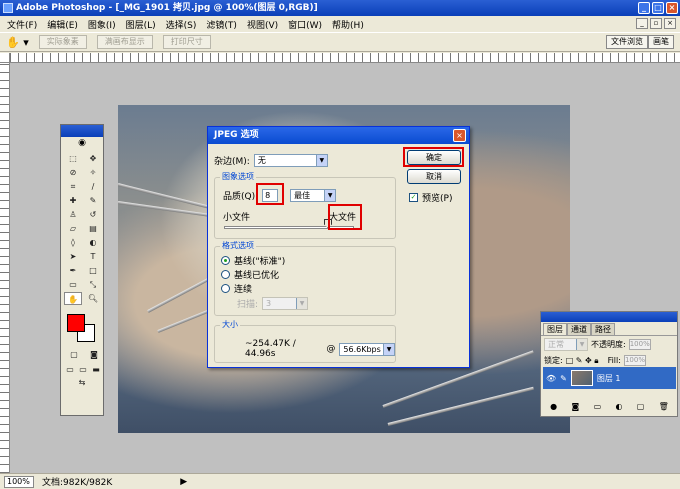 This screenshot has height=489, width=680. Describe the element at coordinates (5, 58) in the screenshot. I see `ruler-origin` at that location.